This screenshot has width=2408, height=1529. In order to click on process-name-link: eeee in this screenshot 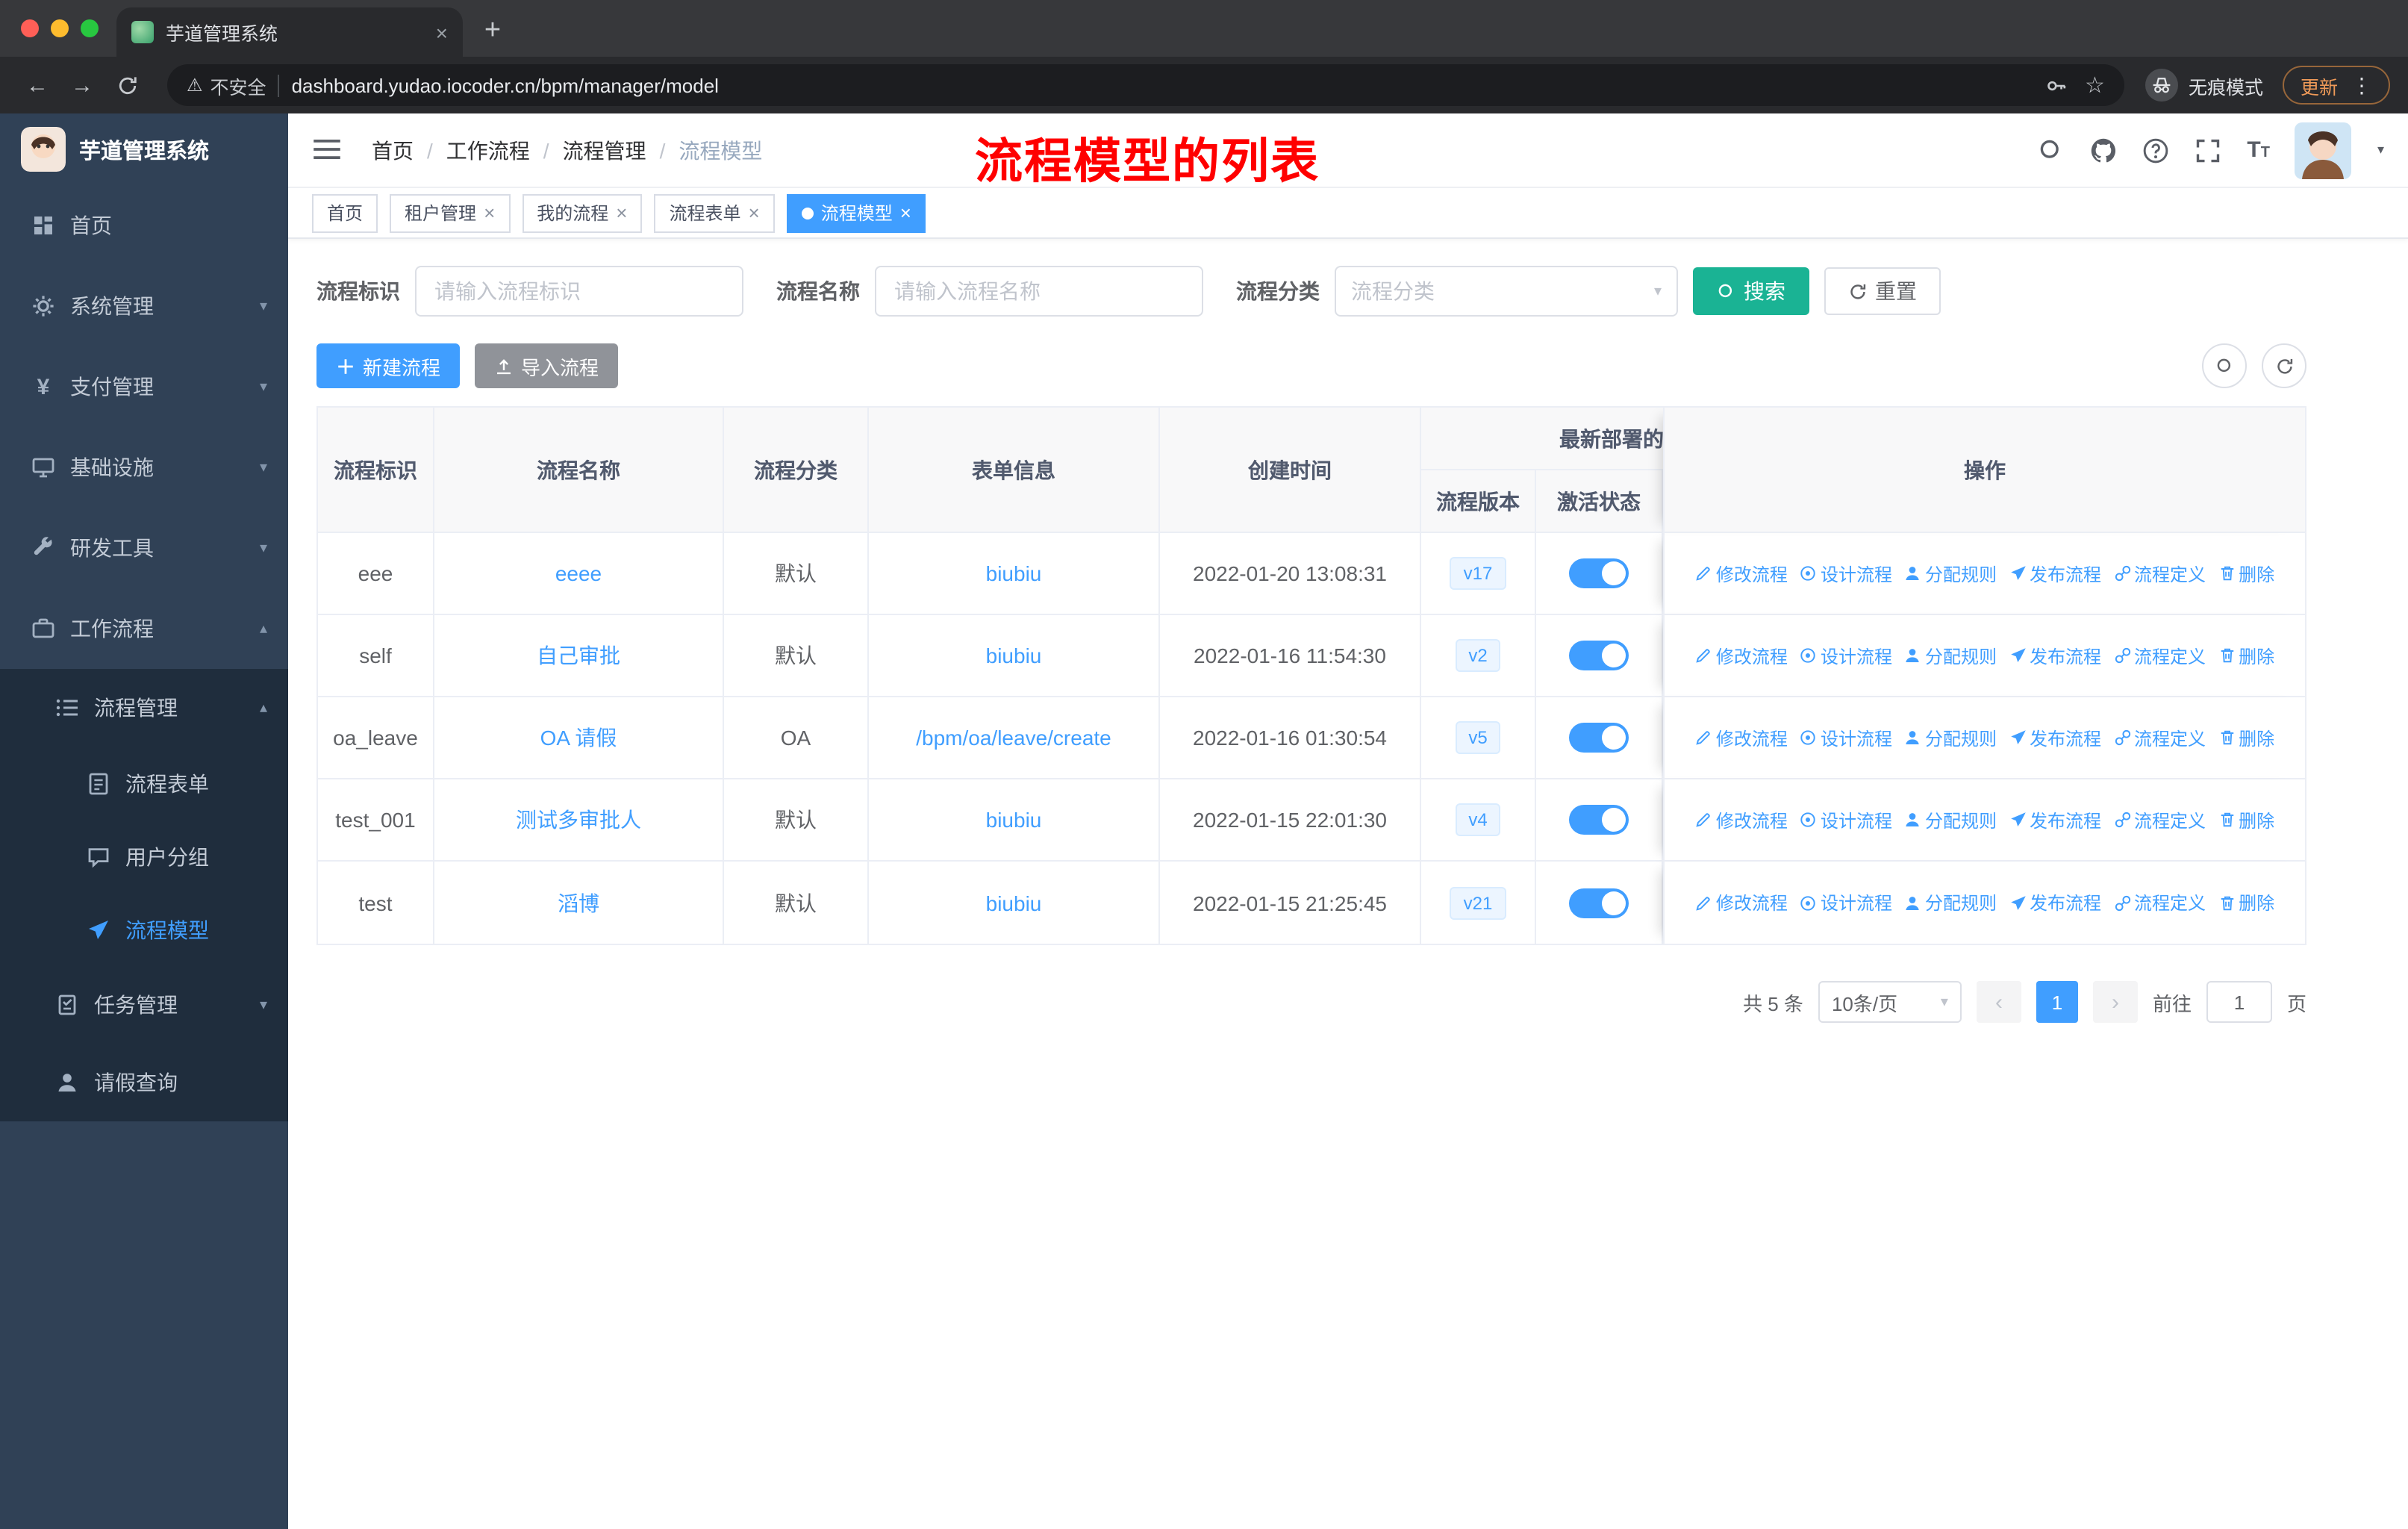, I will do `click(578, 573)`.